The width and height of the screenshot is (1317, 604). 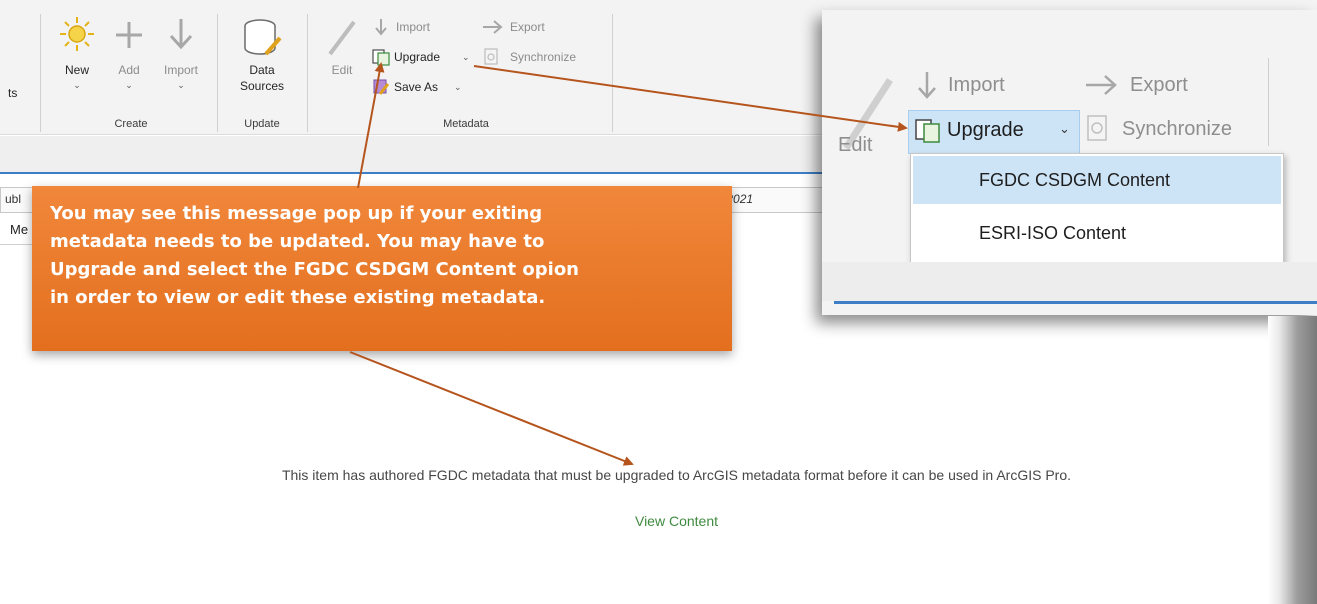 I want to click on data-label: Data, so click(x=262, y=70).